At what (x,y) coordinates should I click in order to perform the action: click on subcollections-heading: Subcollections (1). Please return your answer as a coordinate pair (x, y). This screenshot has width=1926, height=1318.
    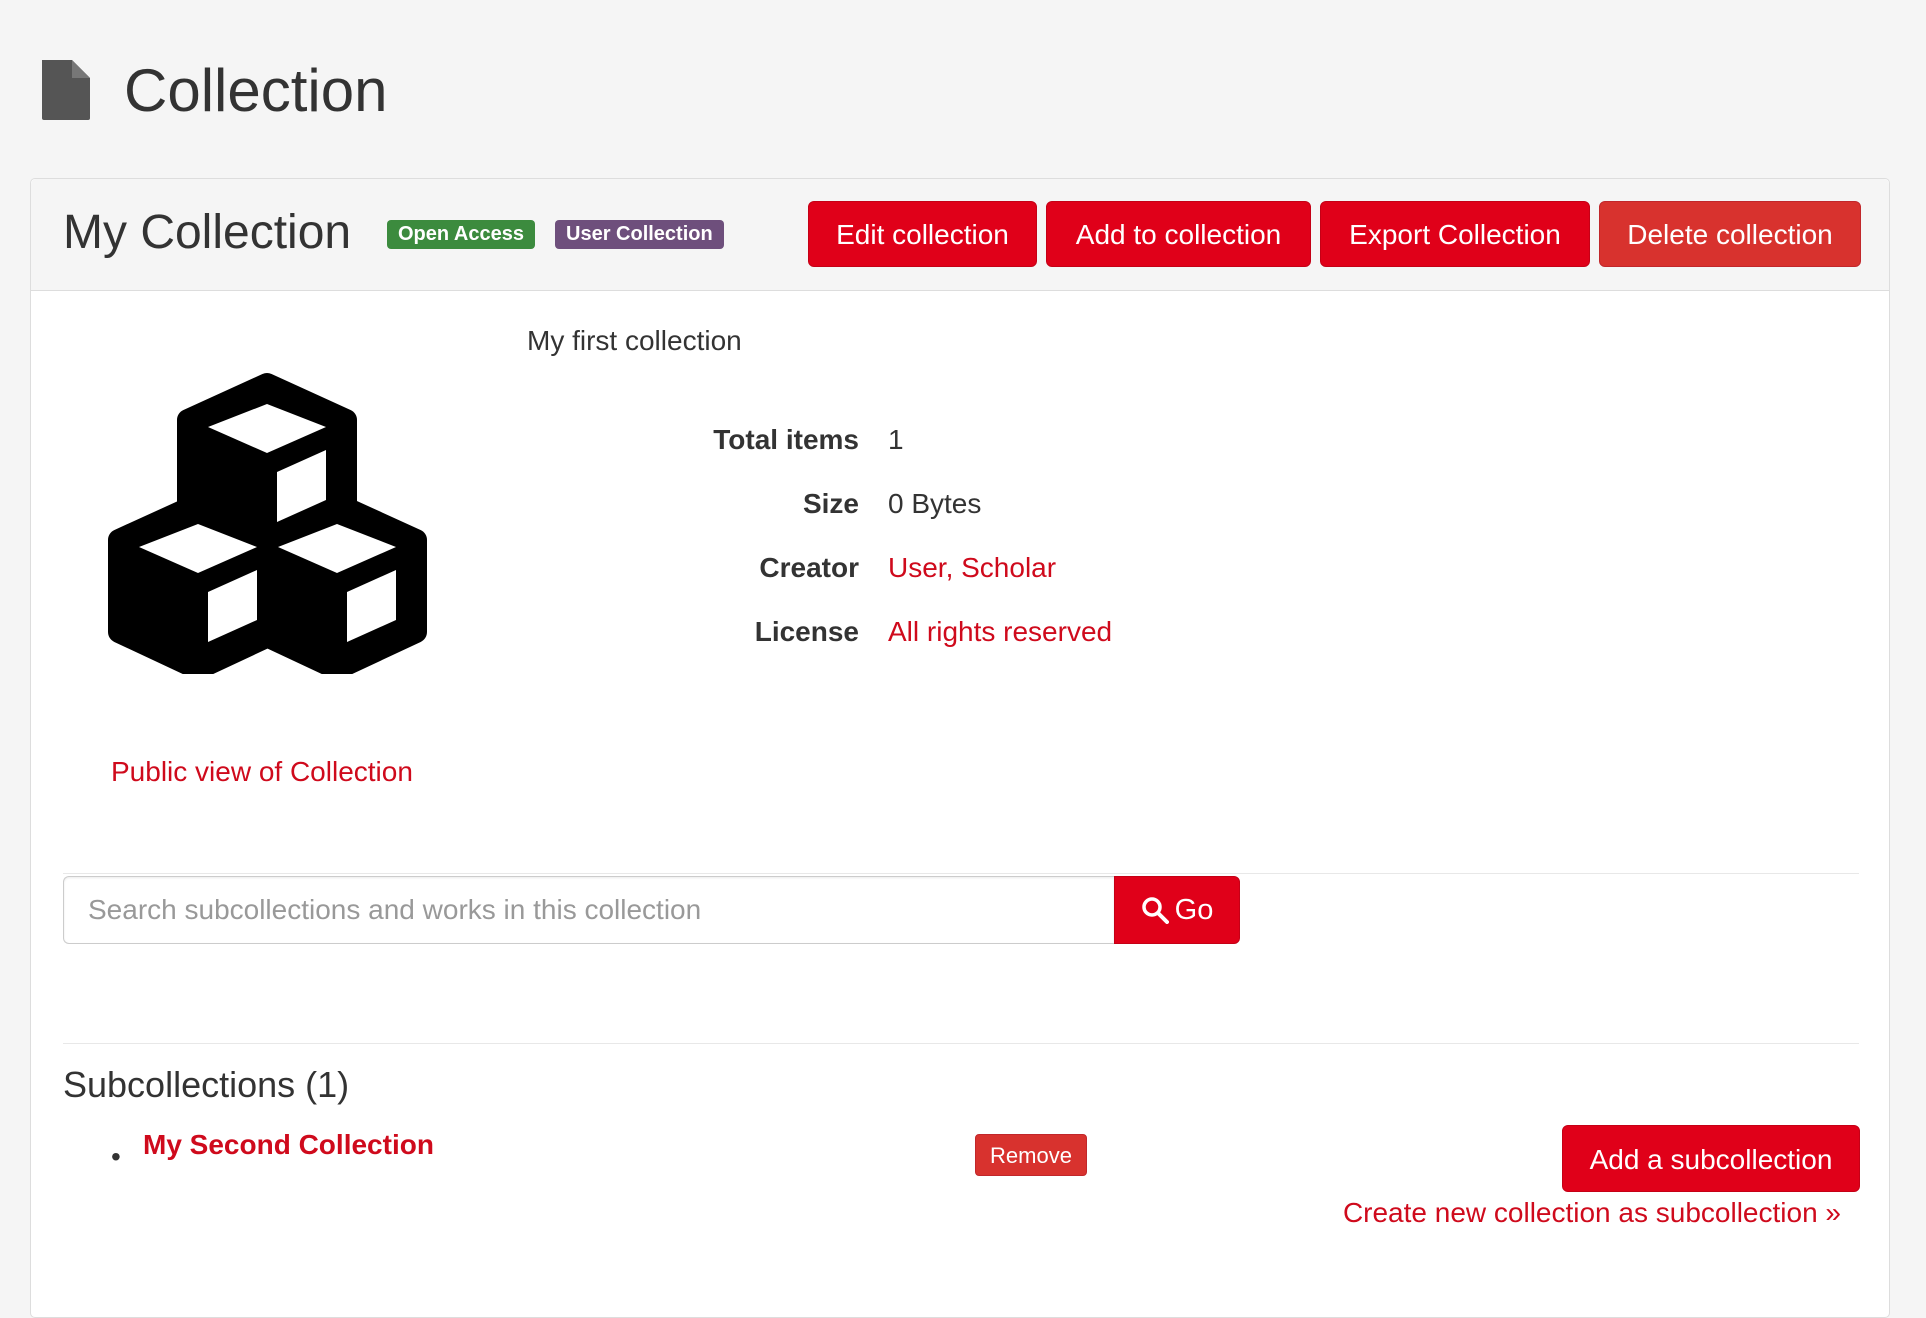
    Looking at the image, I should click on (206, 1084).